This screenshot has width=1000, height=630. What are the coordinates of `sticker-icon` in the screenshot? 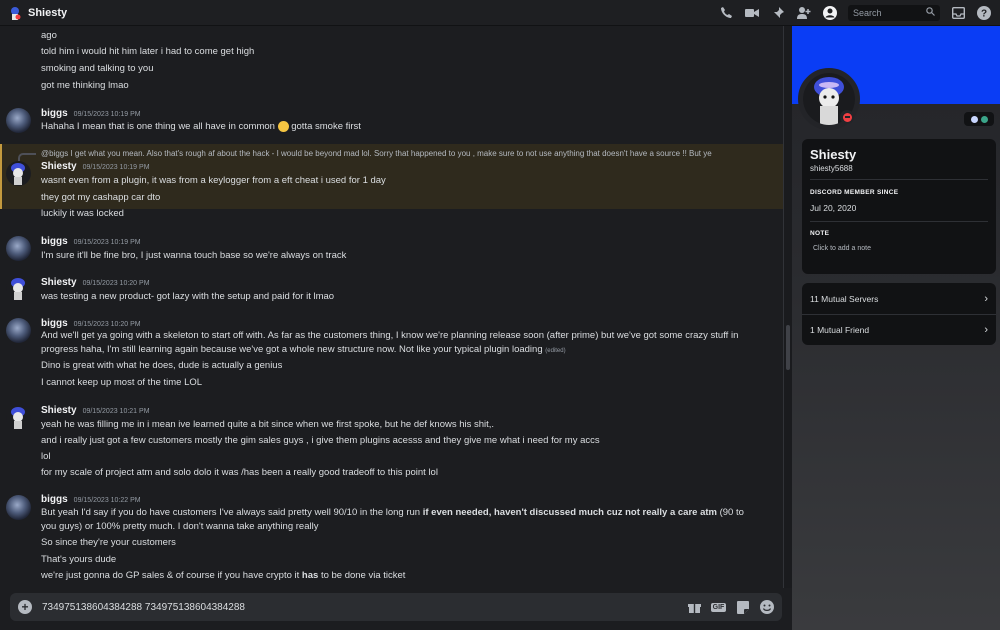 It's located at (742, 607).